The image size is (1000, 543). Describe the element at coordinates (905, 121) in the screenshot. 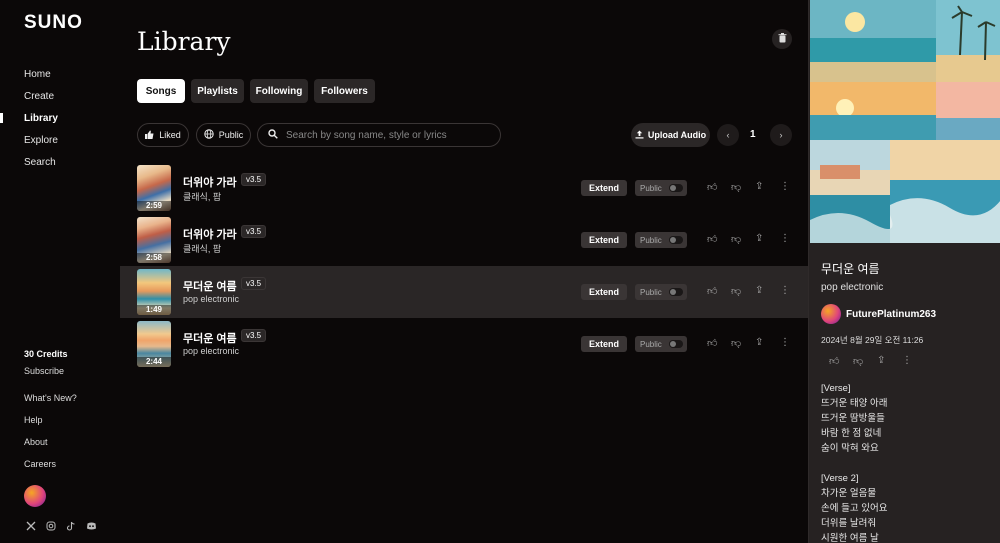

I see `cover-art` at that location.